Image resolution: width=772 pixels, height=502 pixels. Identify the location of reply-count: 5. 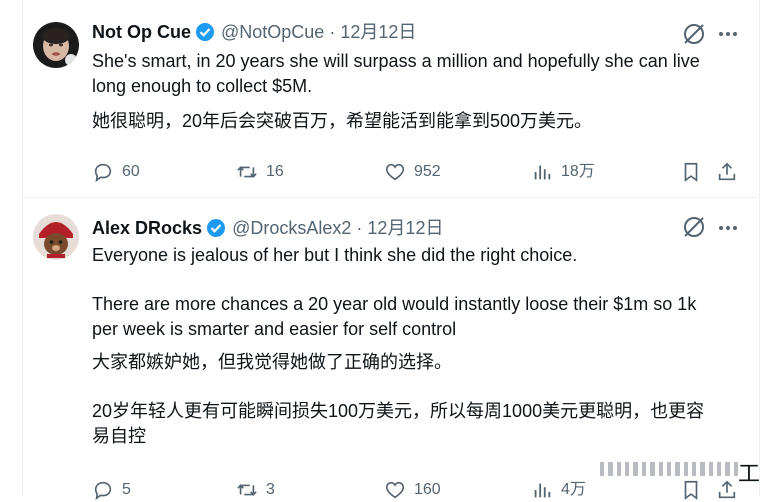
(126, 489).